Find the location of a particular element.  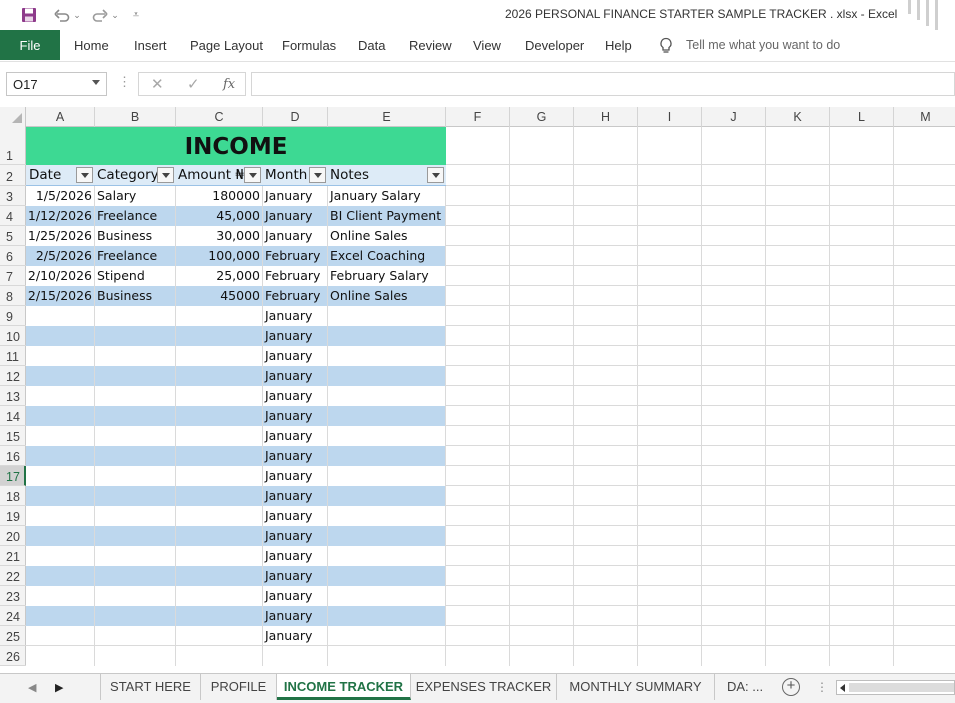

insert-function-icon: fx is located at coordinates (229, 84).